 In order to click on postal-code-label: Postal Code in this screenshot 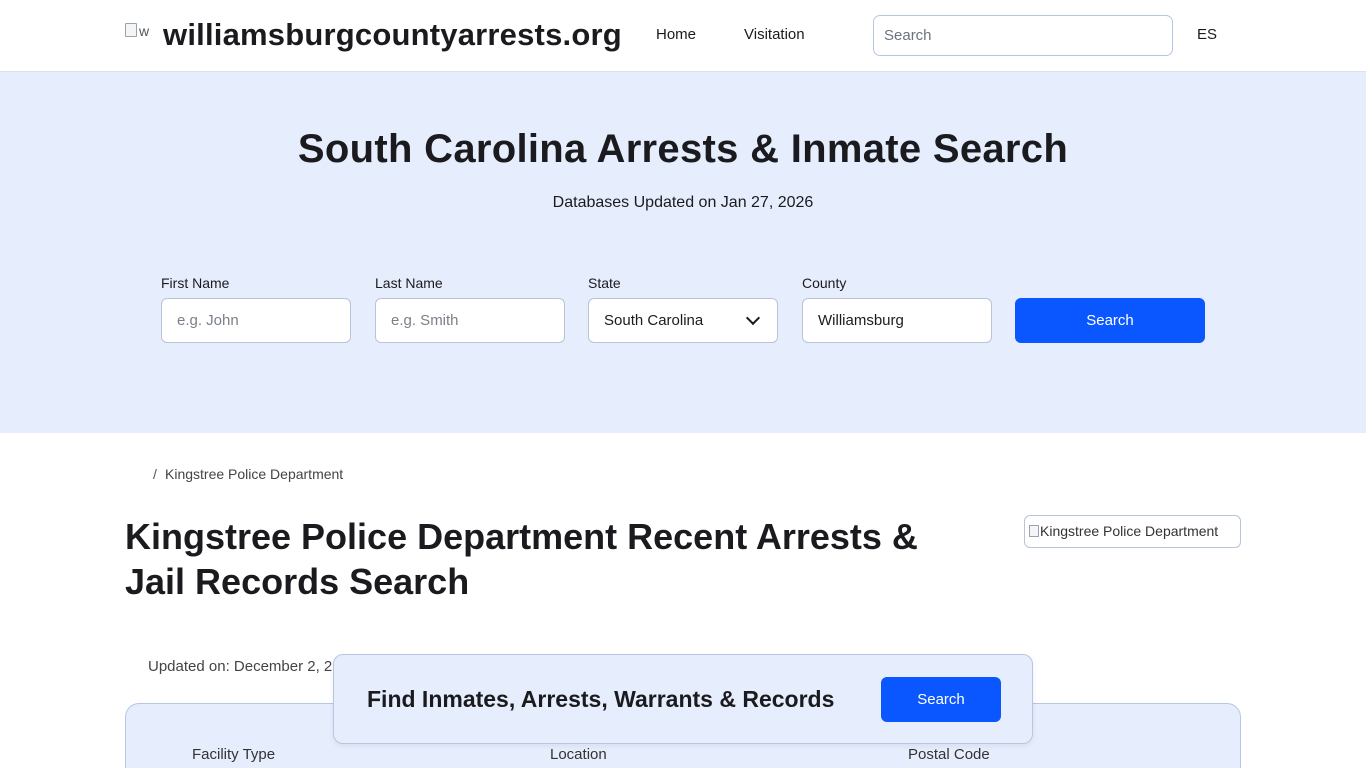, I will do `click(949, 754)`.